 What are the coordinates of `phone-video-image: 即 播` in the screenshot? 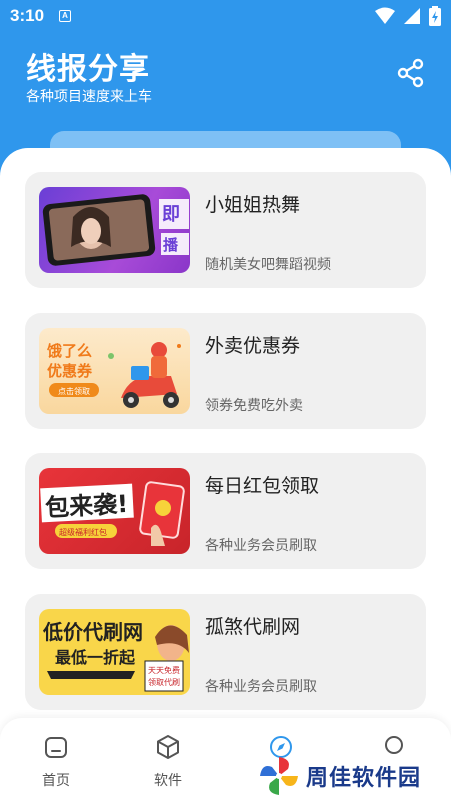 It's located at (115, 230).